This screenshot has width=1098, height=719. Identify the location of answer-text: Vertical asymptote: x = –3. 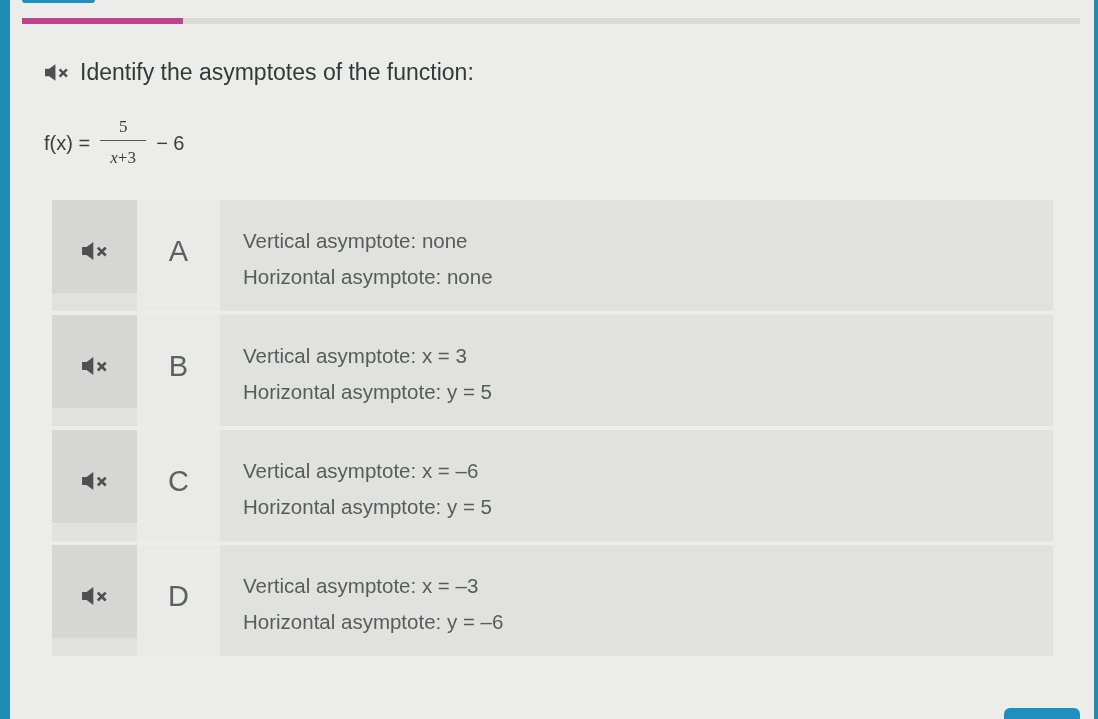
(361, 586).